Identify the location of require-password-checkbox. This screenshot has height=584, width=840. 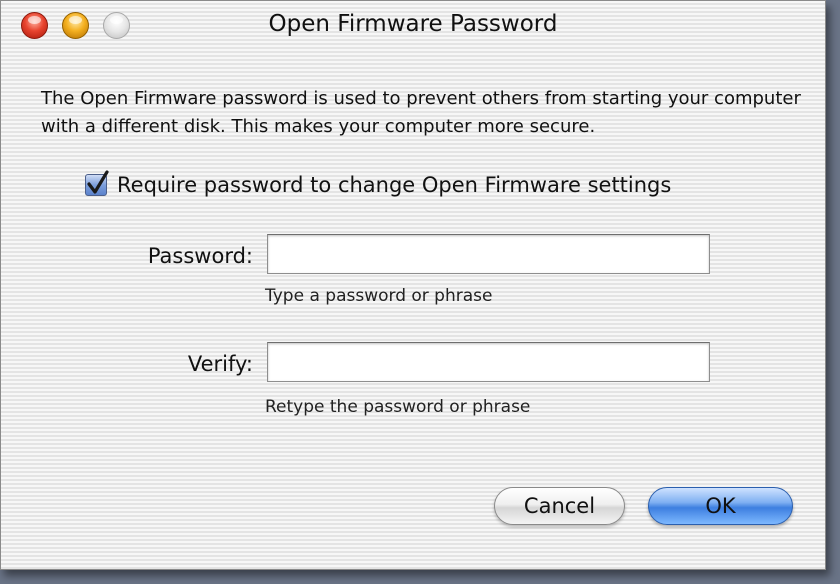
(97, 183).